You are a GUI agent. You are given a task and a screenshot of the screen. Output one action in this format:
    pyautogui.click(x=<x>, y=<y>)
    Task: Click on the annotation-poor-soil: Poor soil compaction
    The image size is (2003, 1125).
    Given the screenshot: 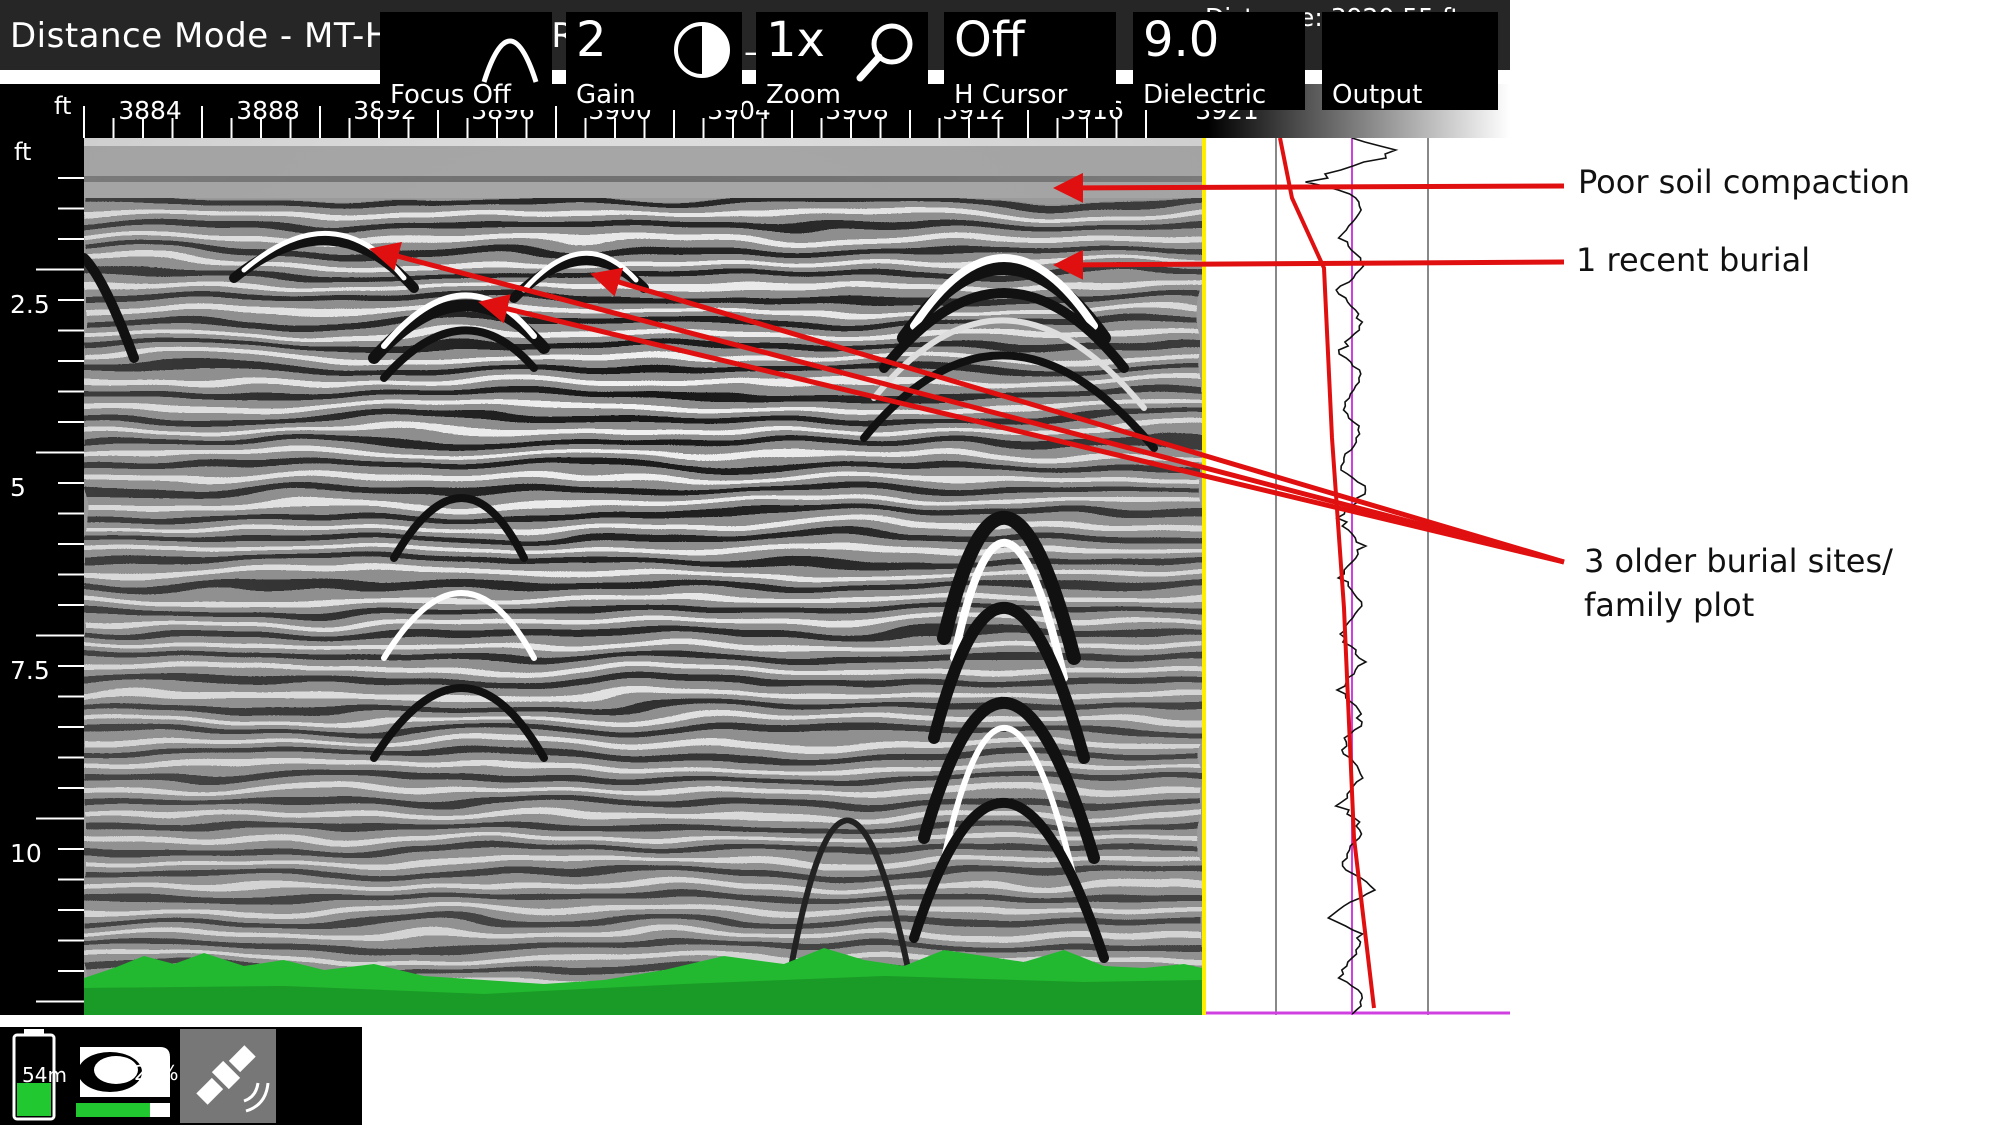 What is the action you would take?
    pyautogui.click(x=1744, y=182)
    